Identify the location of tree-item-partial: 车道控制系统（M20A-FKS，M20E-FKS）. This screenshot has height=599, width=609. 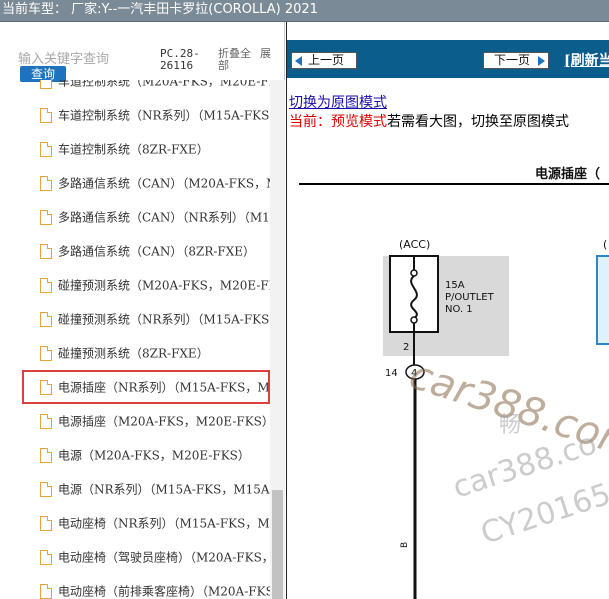
(146, 89).